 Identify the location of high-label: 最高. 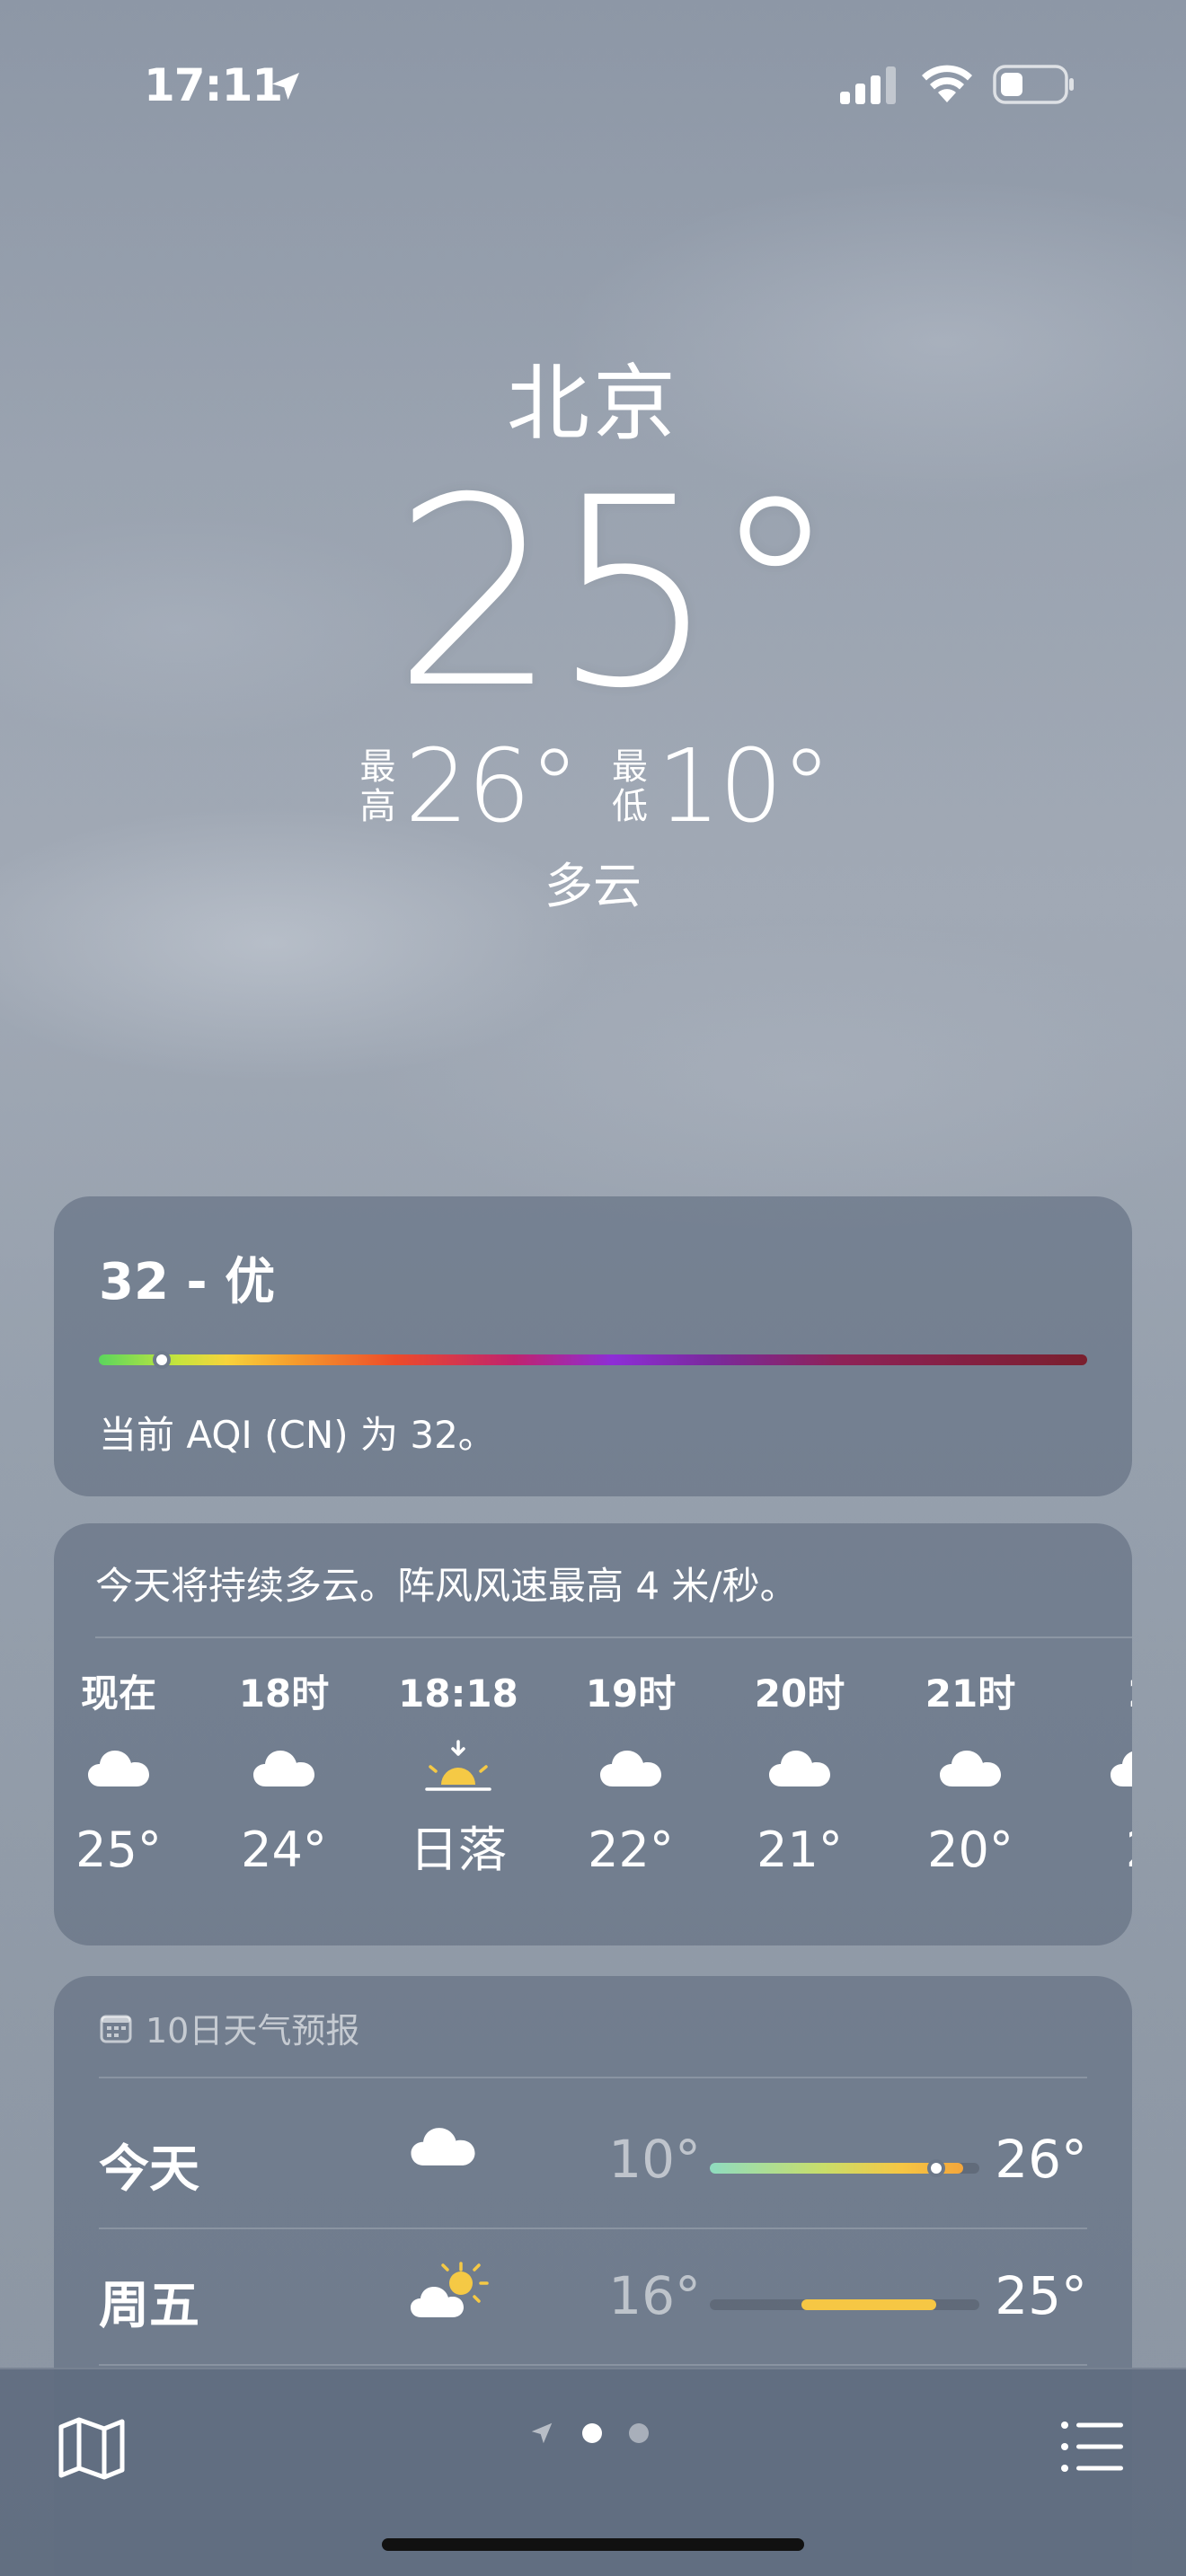
(377, 786).